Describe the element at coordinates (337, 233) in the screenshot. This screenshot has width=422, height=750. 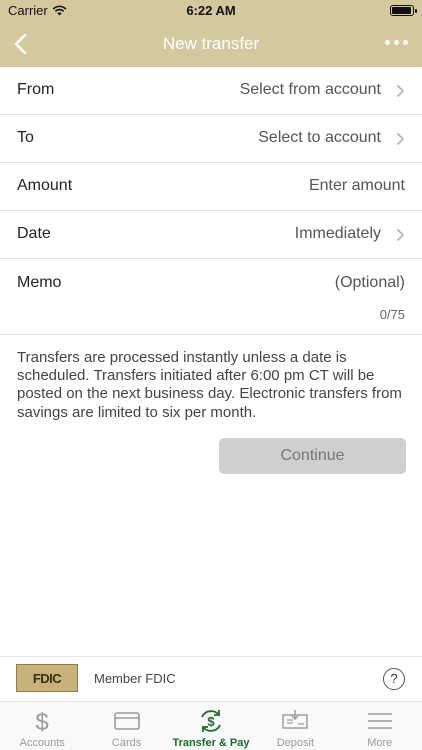
I see `date-value: Immediately` at that location.